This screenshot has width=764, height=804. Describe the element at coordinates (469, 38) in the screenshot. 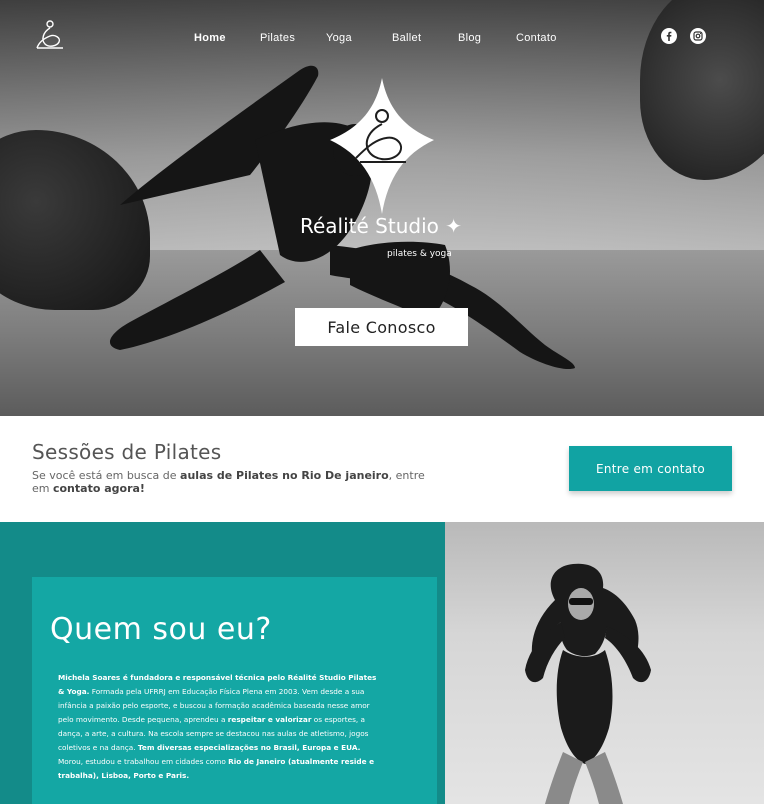

I see `nav-item-blog: Blog` at that location.